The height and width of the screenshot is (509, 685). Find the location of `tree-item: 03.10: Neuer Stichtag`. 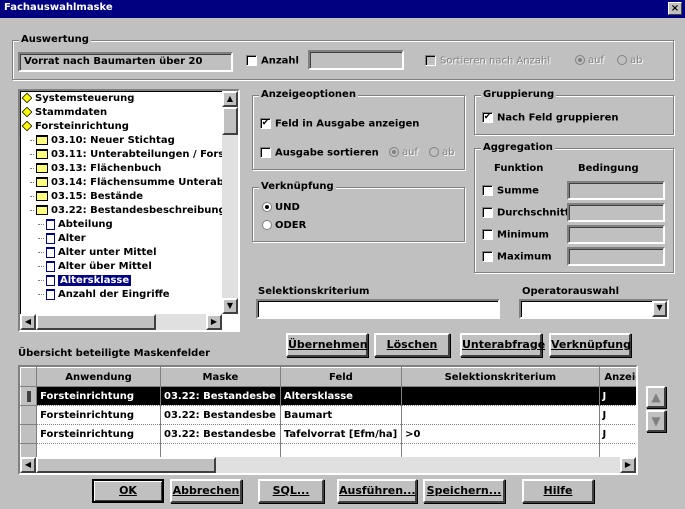

tree-item: 03.10: Neuer Stichtag is located at coordinates (121, 141).